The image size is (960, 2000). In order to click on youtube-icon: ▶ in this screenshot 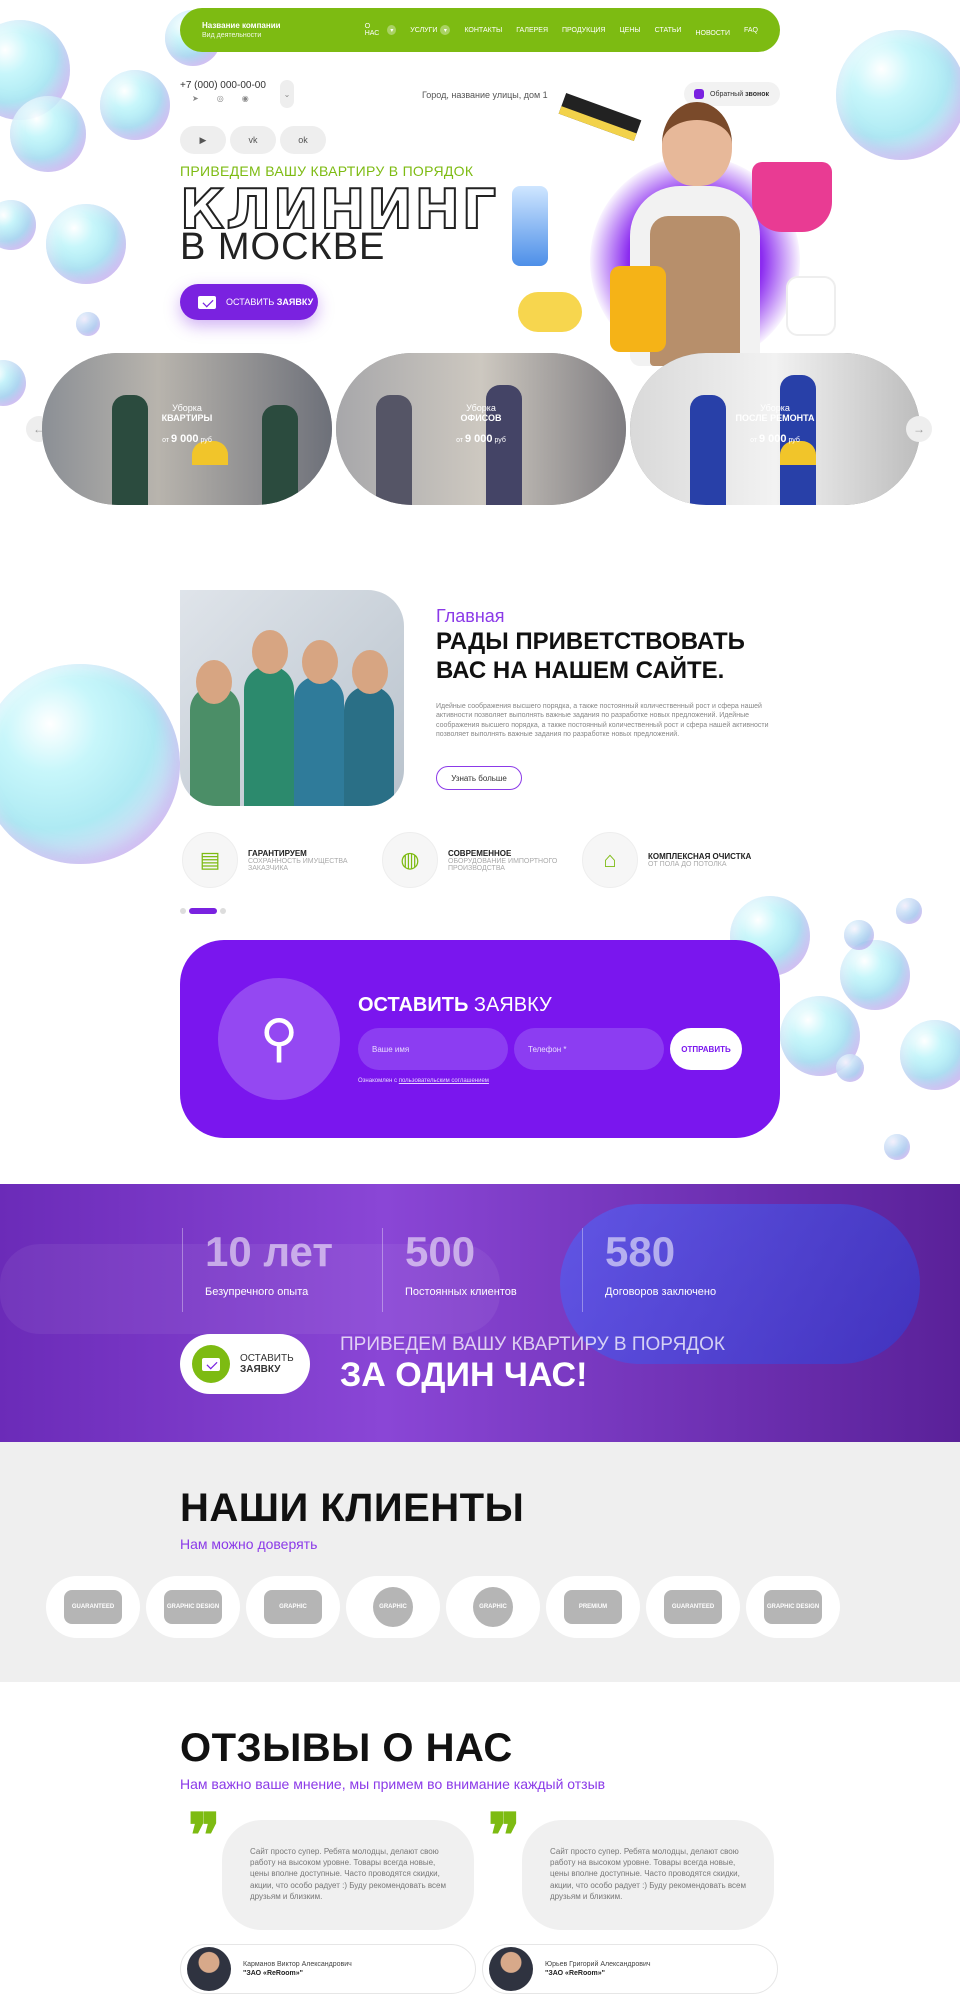, I will do `click(203, 140)`.